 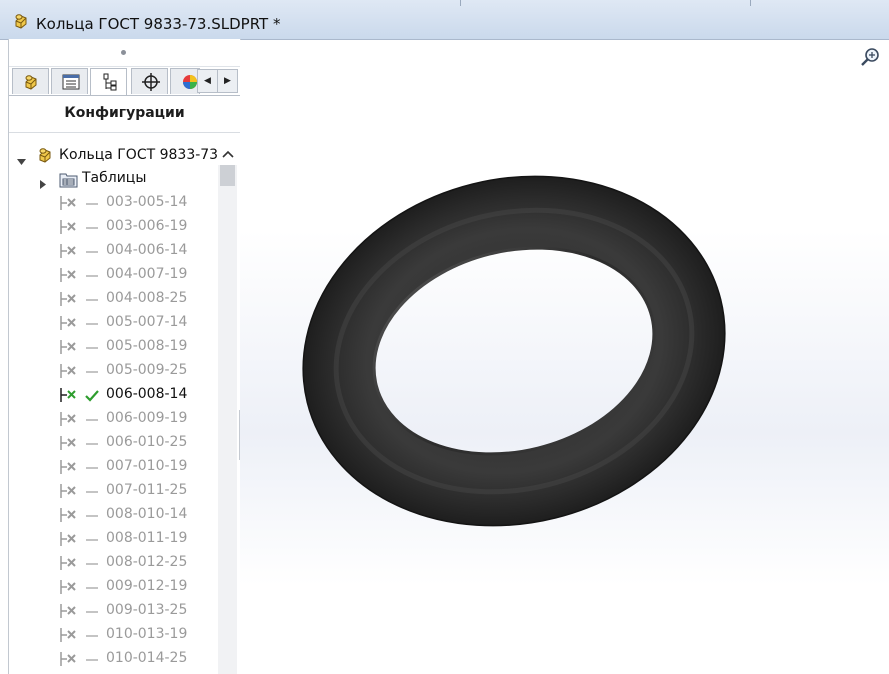 What do you see at coordinates (147, 514) in the screenshot?
I see `configuration-name: 008-010-14` at bounding box center [147, 514].